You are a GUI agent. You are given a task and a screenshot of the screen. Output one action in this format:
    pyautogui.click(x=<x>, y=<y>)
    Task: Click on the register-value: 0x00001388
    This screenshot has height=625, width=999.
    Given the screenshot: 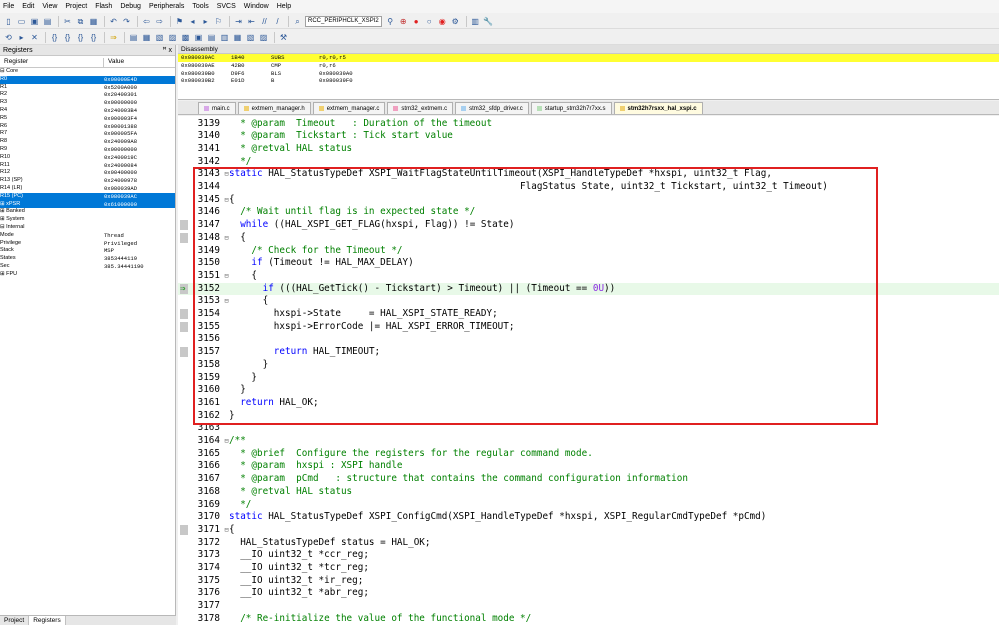 What is the action you would take?
    pyautogui.click(x=139, y=127)
    